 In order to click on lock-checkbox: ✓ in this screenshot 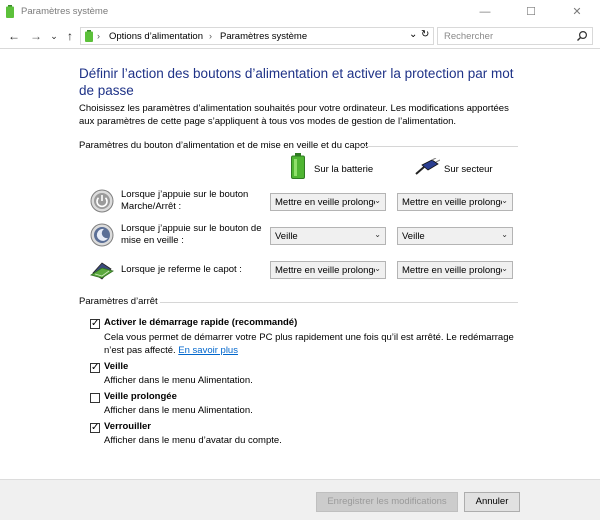, I will do `click(95, 427)`.